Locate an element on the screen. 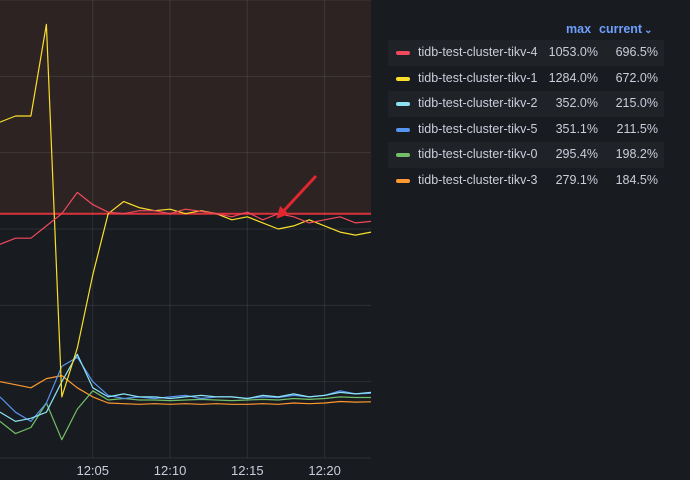 The image size is (690, 480). legend-current-value: 184.5% is located at coordinates (636, 179).